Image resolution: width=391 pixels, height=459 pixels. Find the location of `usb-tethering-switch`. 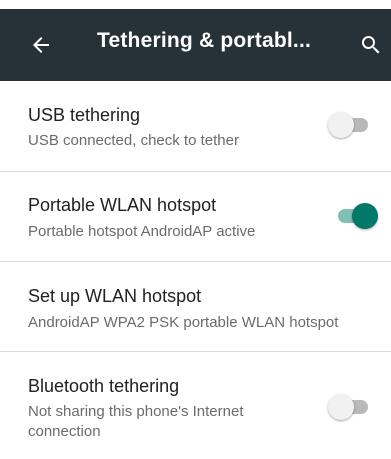

usb-tethering-switch is located at coordinates (351, 125).